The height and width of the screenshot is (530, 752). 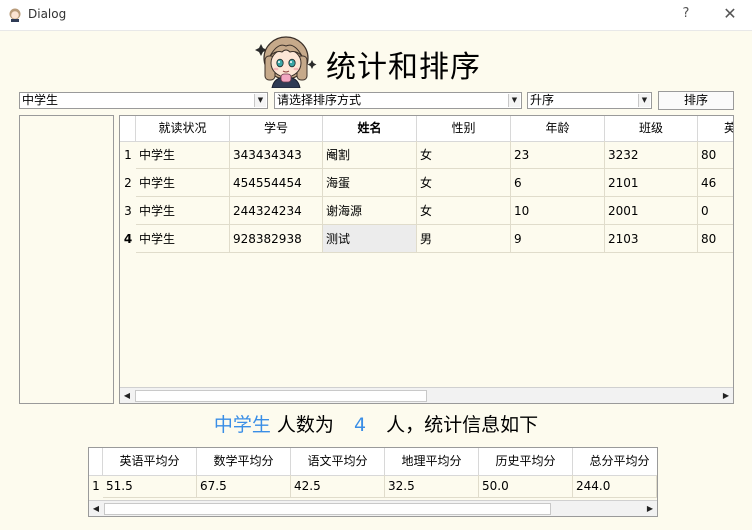 I want to click on summary-line: 中学生 人数为 4 人，统计信息如下, so click(x=376, y=423).